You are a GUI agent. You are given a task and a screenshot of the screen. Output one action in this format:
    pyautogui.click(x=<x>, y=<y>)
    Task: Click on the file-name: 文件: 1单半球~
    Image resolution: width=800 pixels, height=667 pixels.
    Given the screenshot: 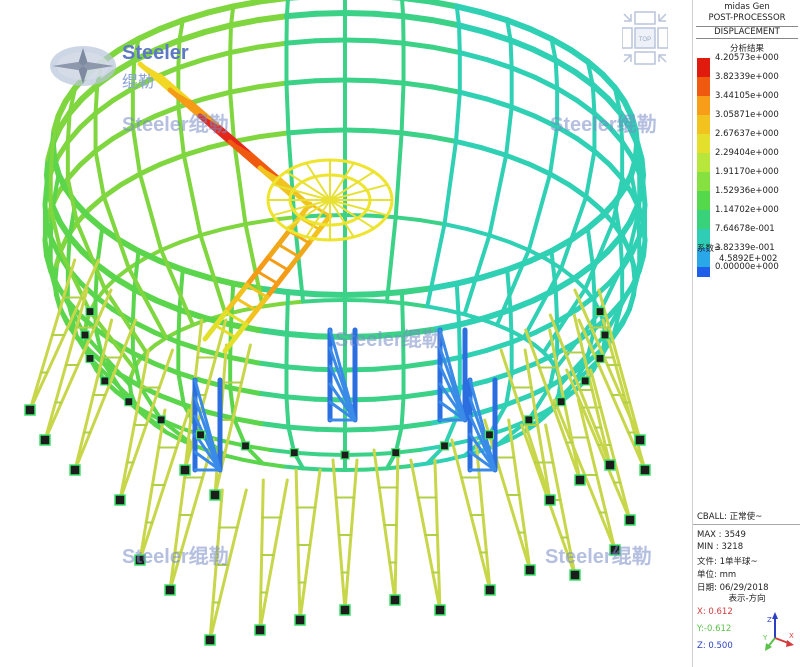 What is the action you would take?
    pyautogui.click(x=727, y=562)
    